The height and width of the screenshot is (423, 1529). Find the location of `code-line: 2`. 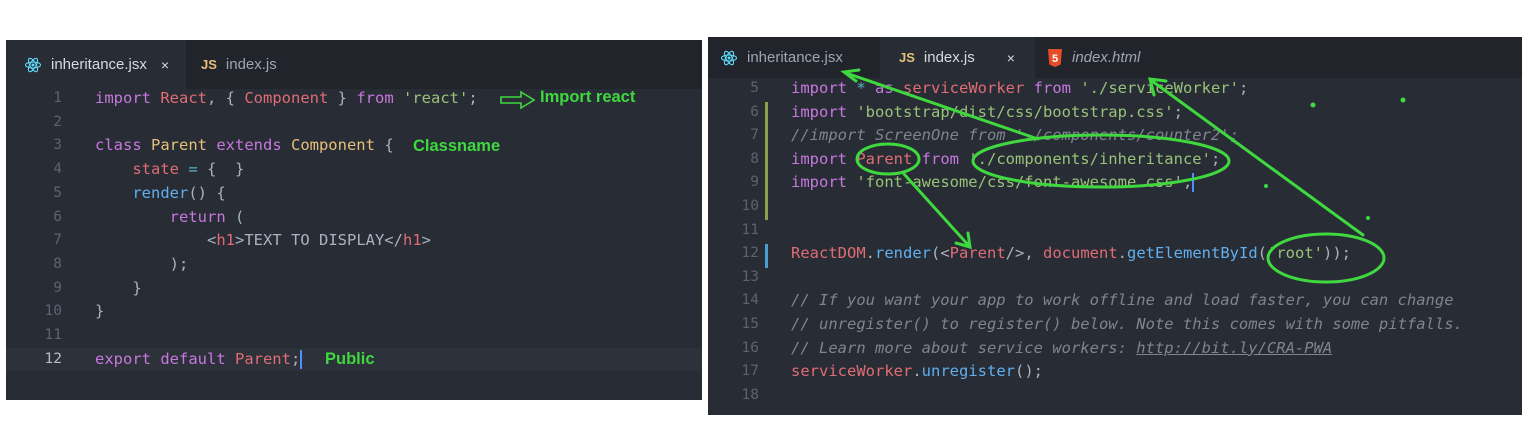

code-line: 2 is located at coordinates (354, 123).